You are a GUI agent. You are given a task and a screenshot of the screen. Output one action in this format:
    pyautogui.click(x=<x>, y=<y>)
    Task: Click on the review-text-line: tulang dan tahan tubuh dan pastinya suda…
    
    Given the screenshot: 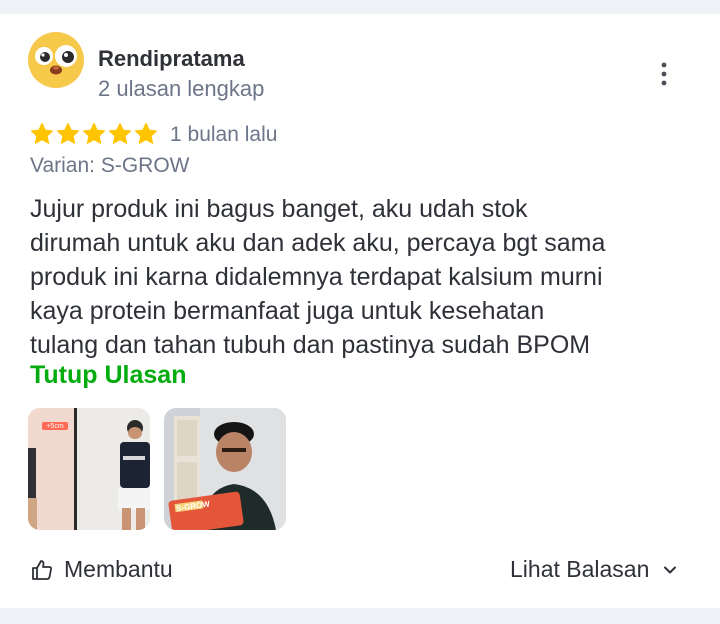 What is the action you would take?
    pyautogui.click(x=310, y=345)
    